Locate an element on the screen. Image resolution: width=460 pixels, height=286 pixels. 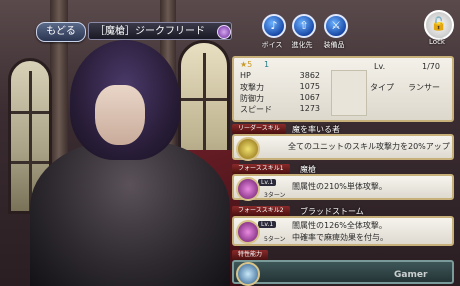
force-skill2-lv: Lv.1 is located at coordinates (267, 224).